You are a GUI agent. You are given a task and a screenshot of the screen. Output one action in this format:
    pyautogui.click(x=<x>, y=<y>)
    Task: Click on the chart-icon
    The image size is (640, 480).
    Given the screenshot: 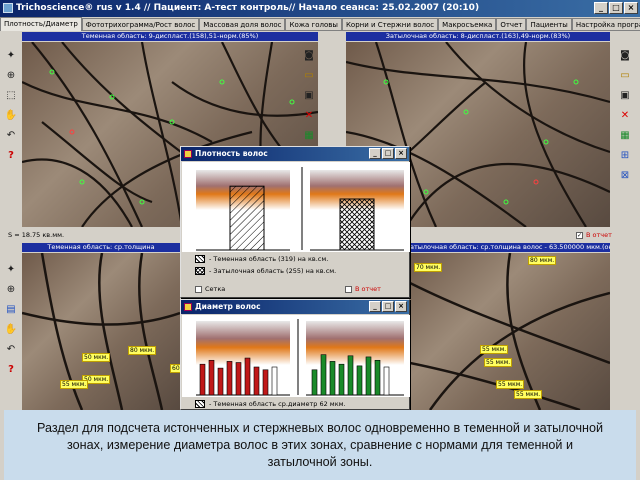 What is the action you would take?
    pyautogui.click(x=188, y=307)
    